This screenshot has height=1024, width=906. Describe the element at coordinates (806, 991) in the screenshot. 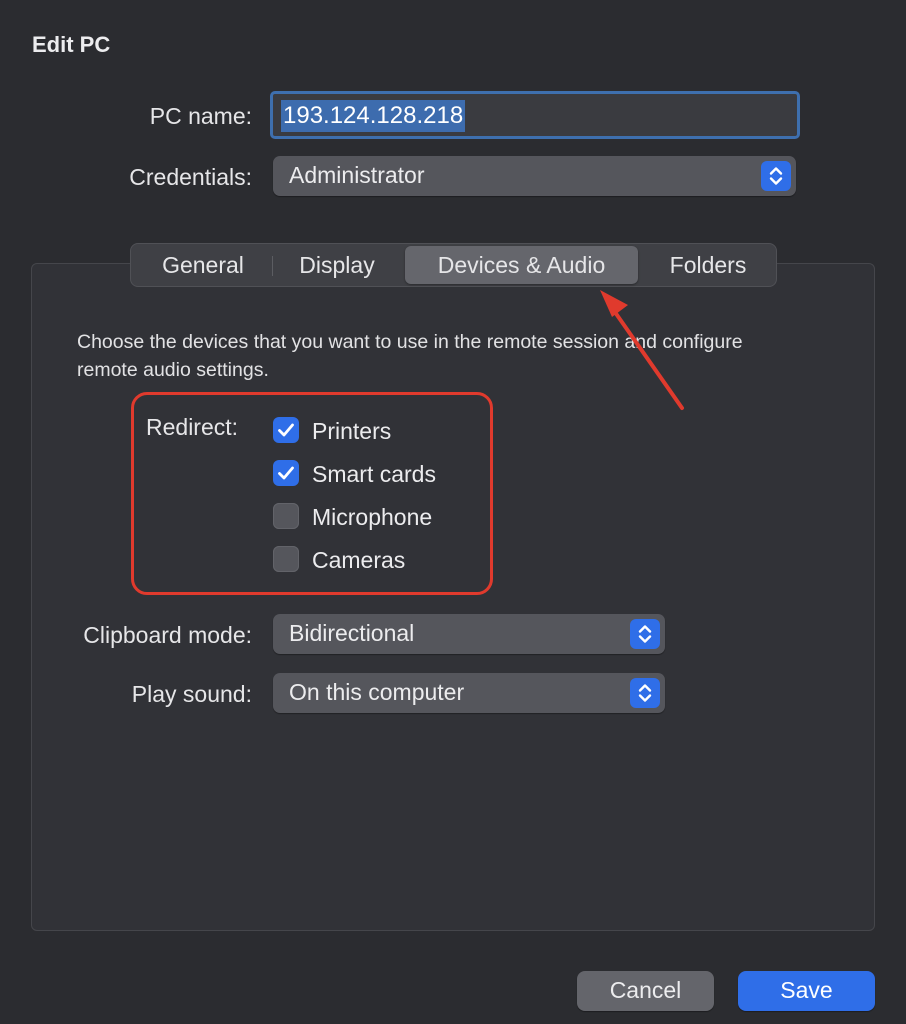

I see `save-button: Save` at that location.